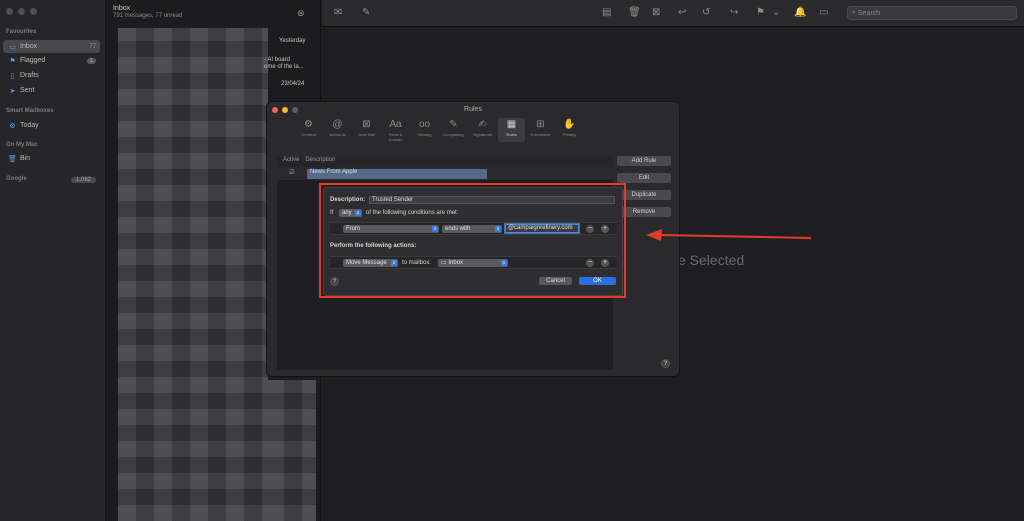 The image size is (1024, 521). Describe the element at coordinates (366, 12) in the screenshot. I see `edit-icon: ✎` at that location.